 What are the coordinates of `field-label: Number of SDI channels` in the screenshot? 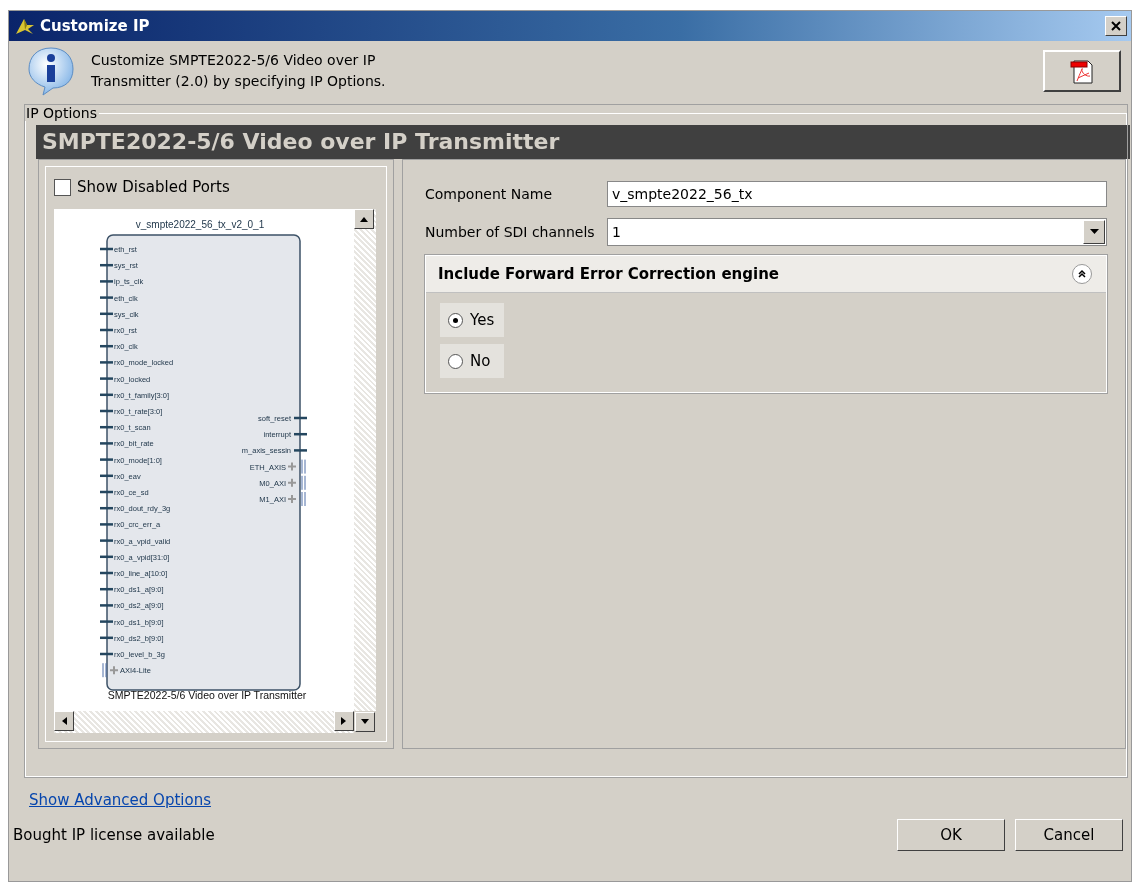 It's located at (510, 232).